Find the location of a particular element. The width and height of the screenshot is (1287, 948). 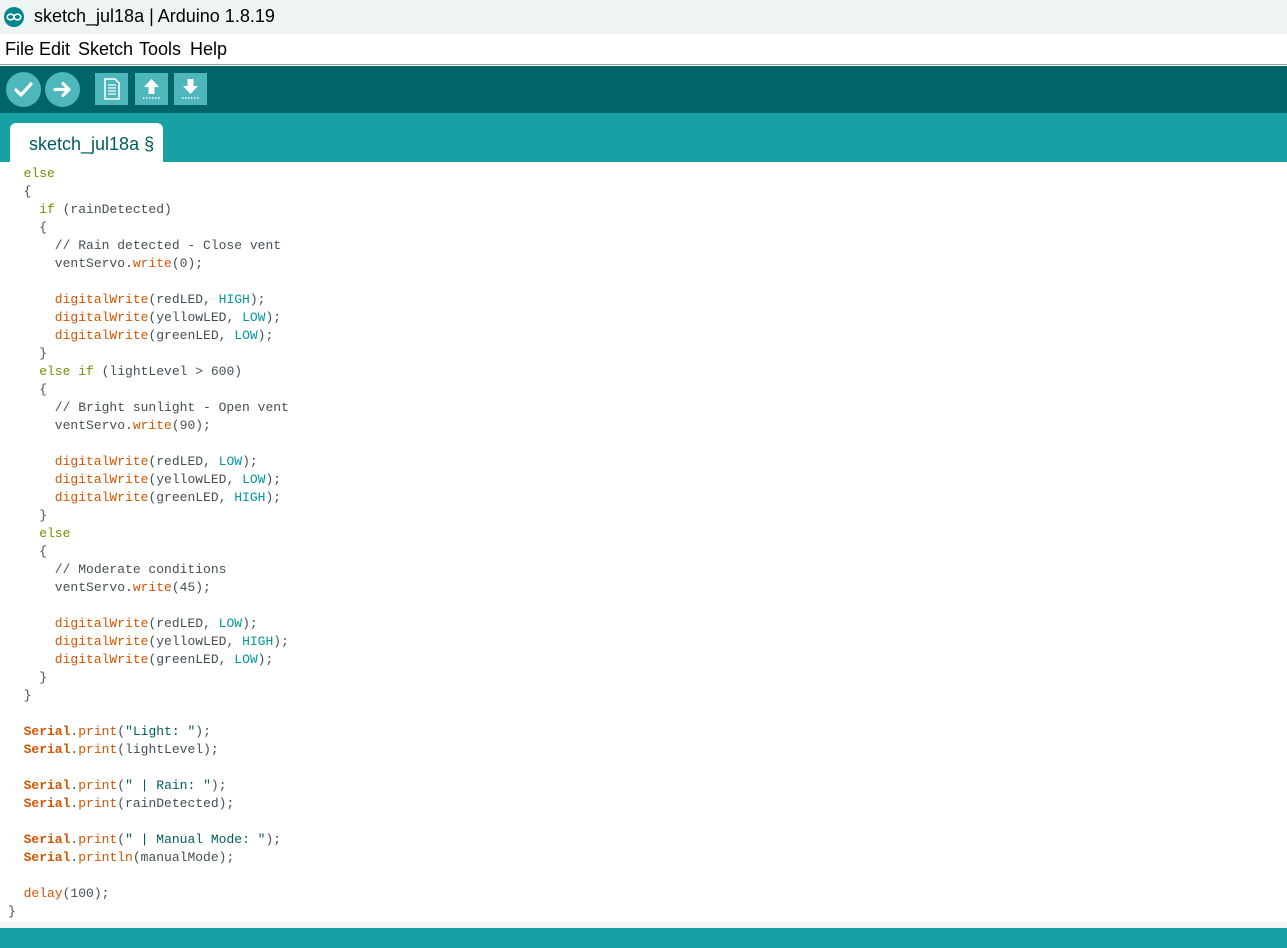

code-token: println is located at coordinates (105, 857).